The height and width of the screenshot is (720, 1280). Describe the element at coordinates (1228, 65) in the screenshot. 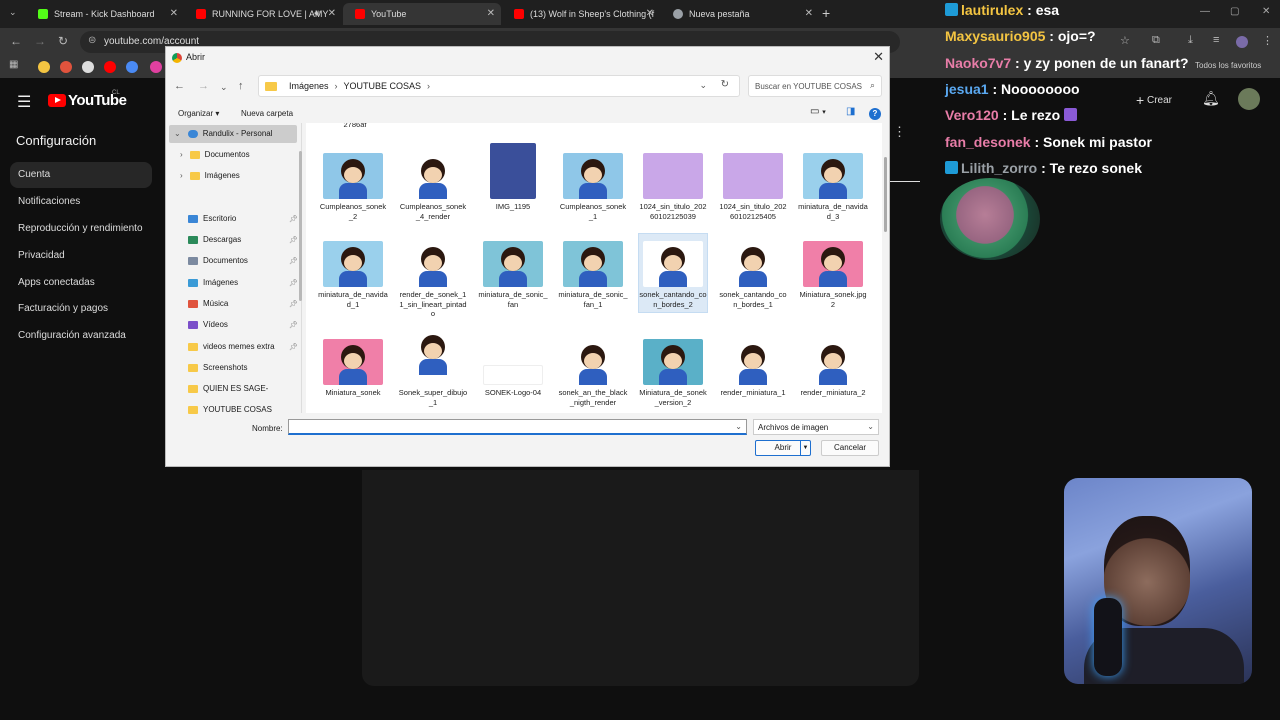

I see `all-favorites-link: Todos los favoritos` at that location.